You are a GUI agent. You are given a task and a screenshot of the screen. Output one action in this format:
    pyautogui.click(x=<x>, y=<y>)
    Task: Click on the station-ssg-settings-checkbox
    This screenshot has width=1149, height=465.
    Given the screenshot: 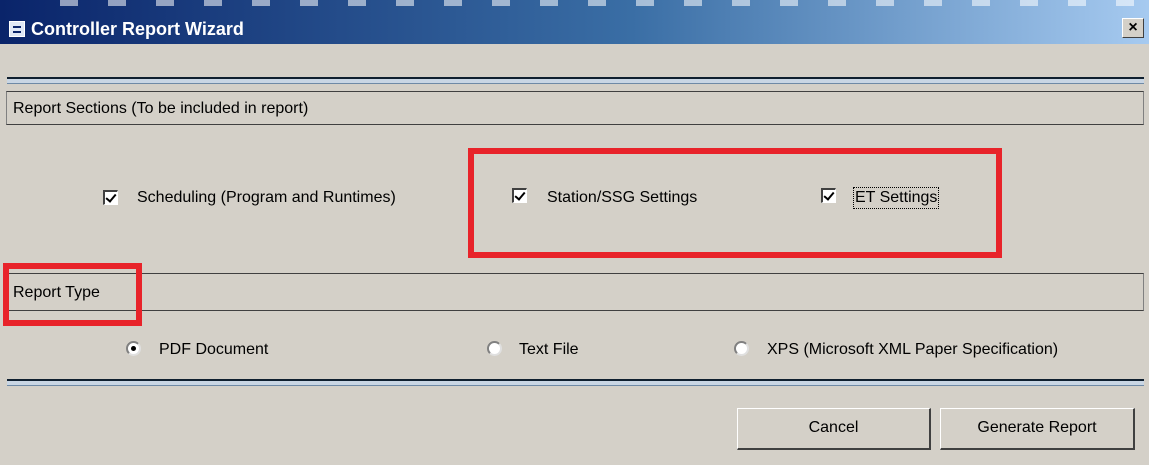 What is the action you would take?
    pyautogui.click(x=519, y=195)
    